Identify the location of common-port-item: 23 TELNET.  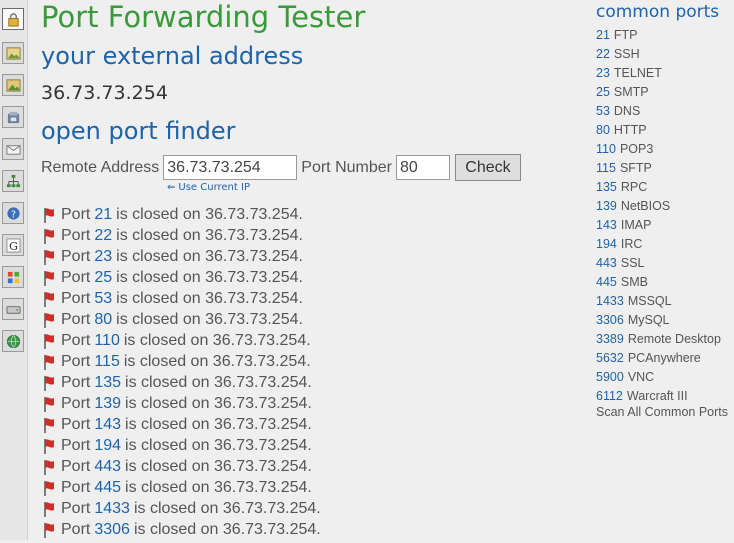
(658, 72).